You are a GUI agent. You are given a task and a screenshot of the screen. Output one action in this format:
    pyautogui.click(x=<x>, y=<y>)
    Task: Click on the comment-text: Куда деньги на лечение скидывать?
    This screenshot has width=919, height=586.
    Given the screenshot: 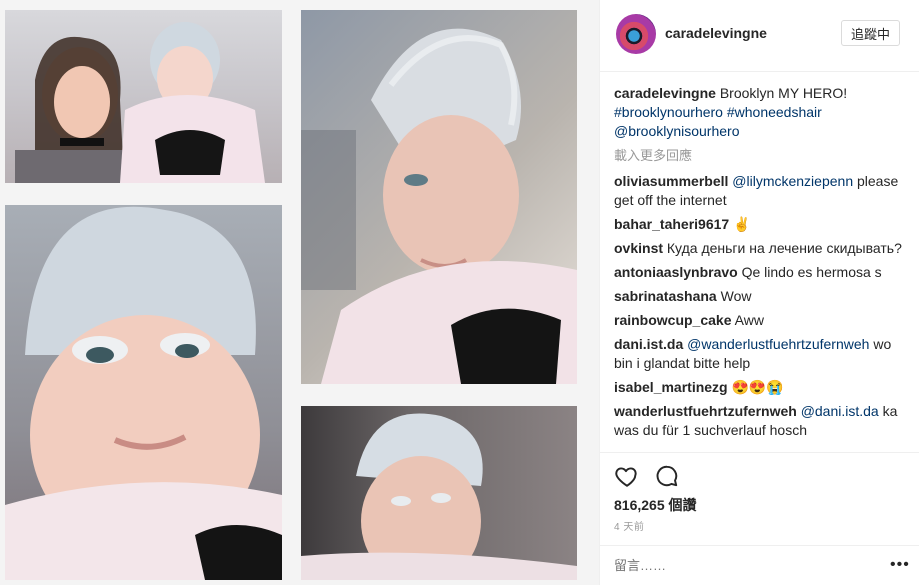 What is the action you would take?
    pyautogui.click(x=784, y=248)
    